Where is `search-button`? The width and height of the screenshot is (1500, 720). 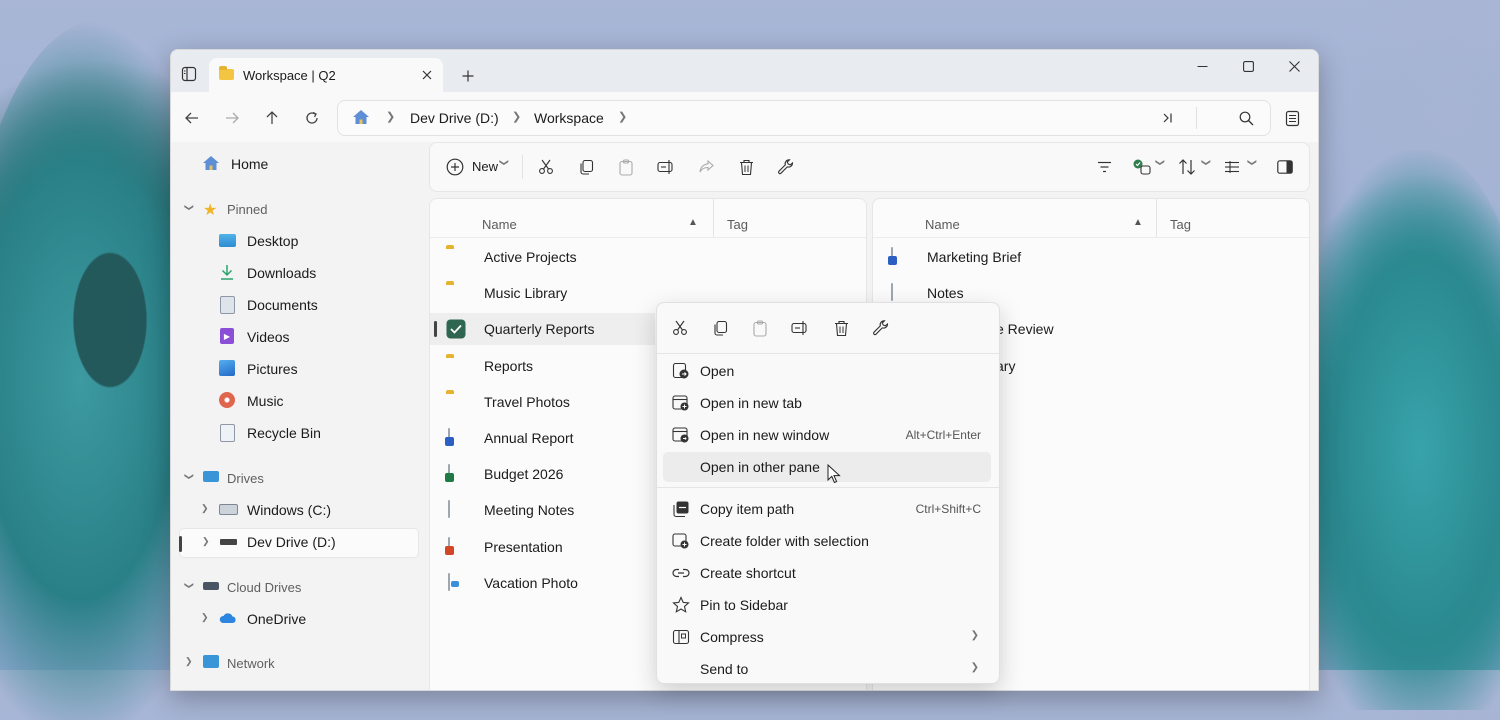 search-button is located at coordinates (1246, 118).